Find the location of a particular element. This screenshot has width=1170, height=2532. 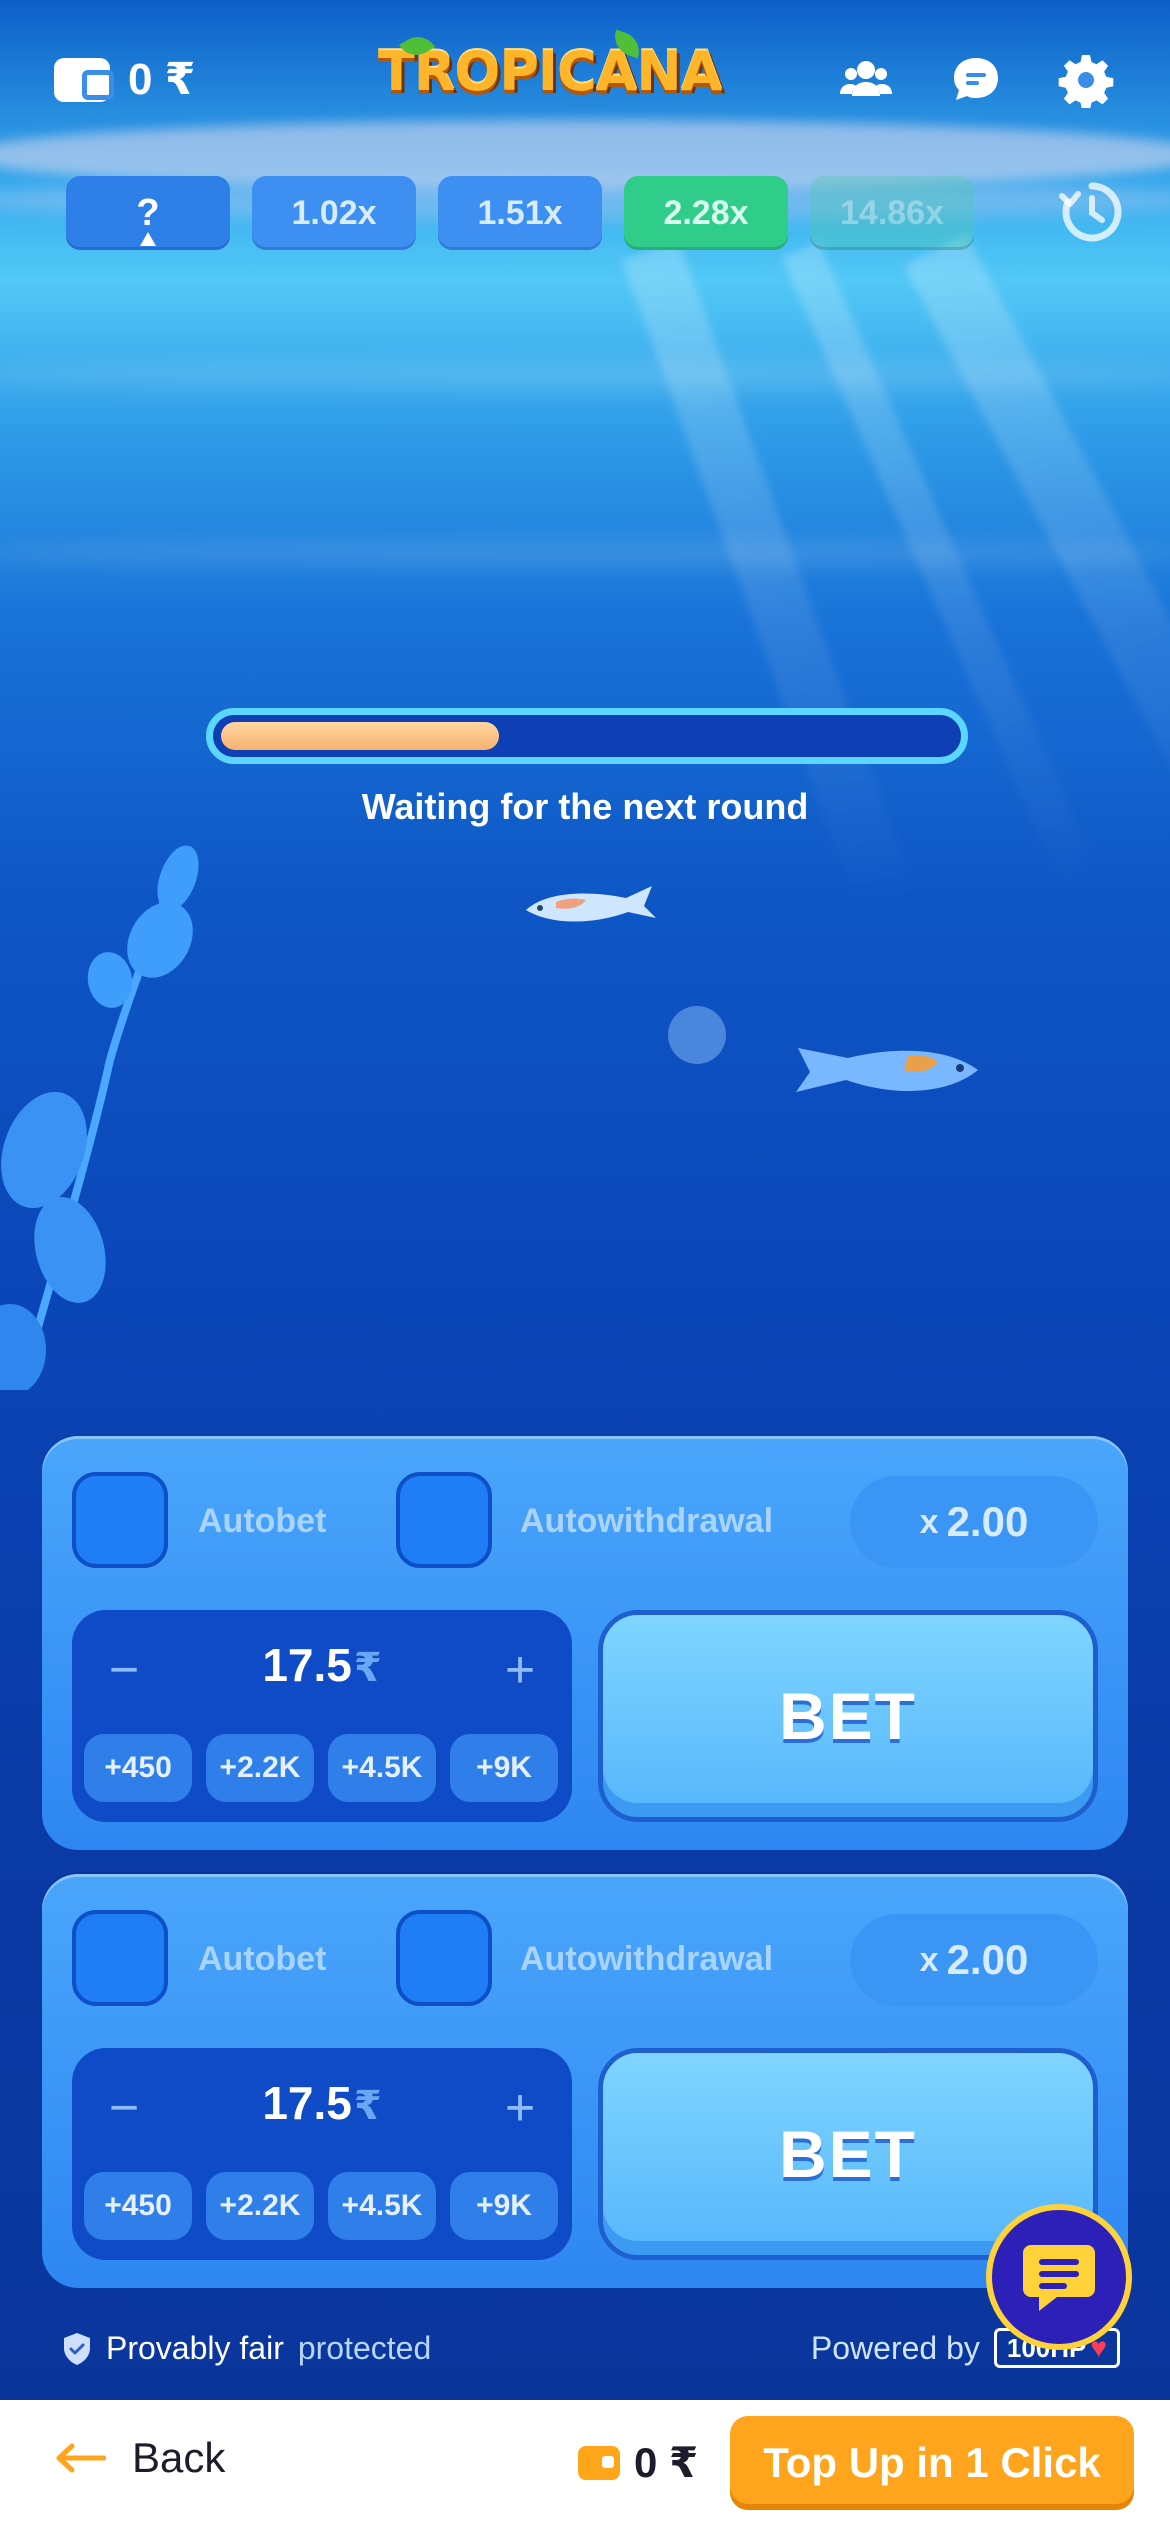

water-ripple is located at coordinates (585, 553).